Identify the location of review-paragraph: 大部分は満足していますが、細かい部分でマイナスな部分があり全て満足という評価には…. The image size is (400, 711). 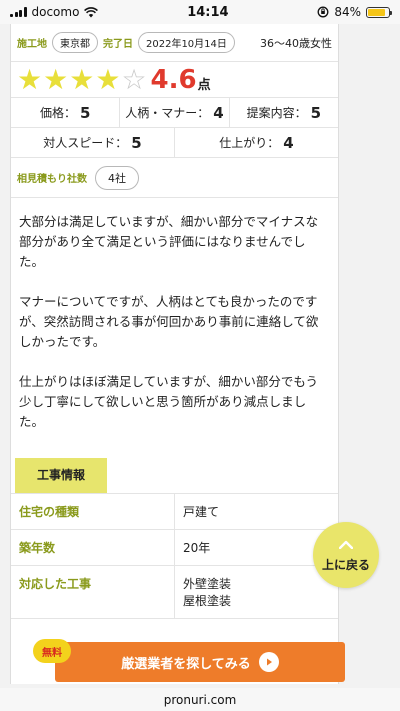
(169, 241).